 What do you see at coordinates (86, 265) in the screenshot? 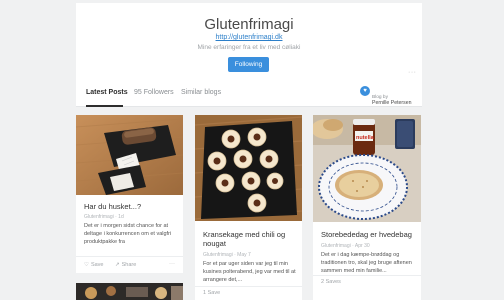
I see `save-icon: ♡` at bounding box center [86, 265].